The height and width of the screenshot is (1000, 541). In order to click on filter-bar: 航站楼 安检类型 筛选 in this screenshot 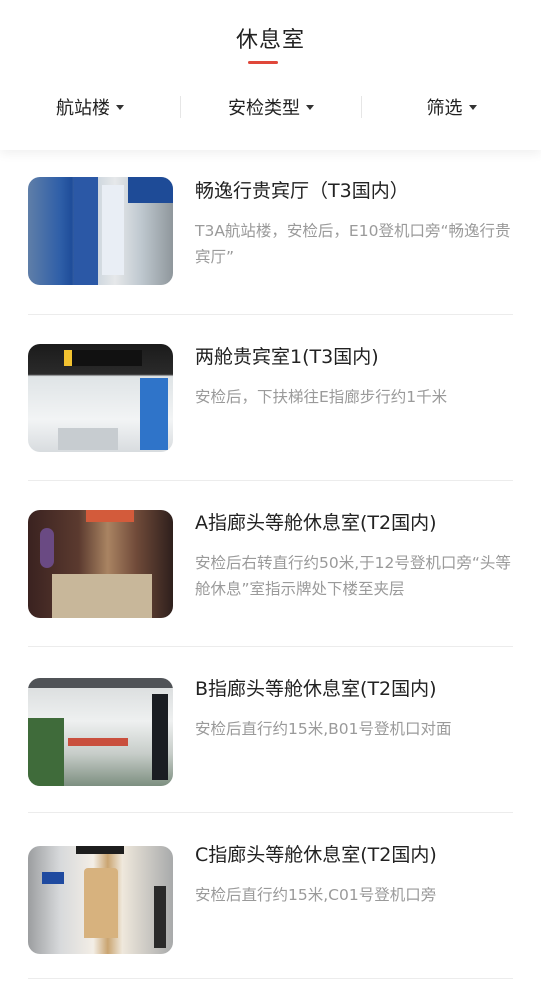, I will do `click(270, 107)`.